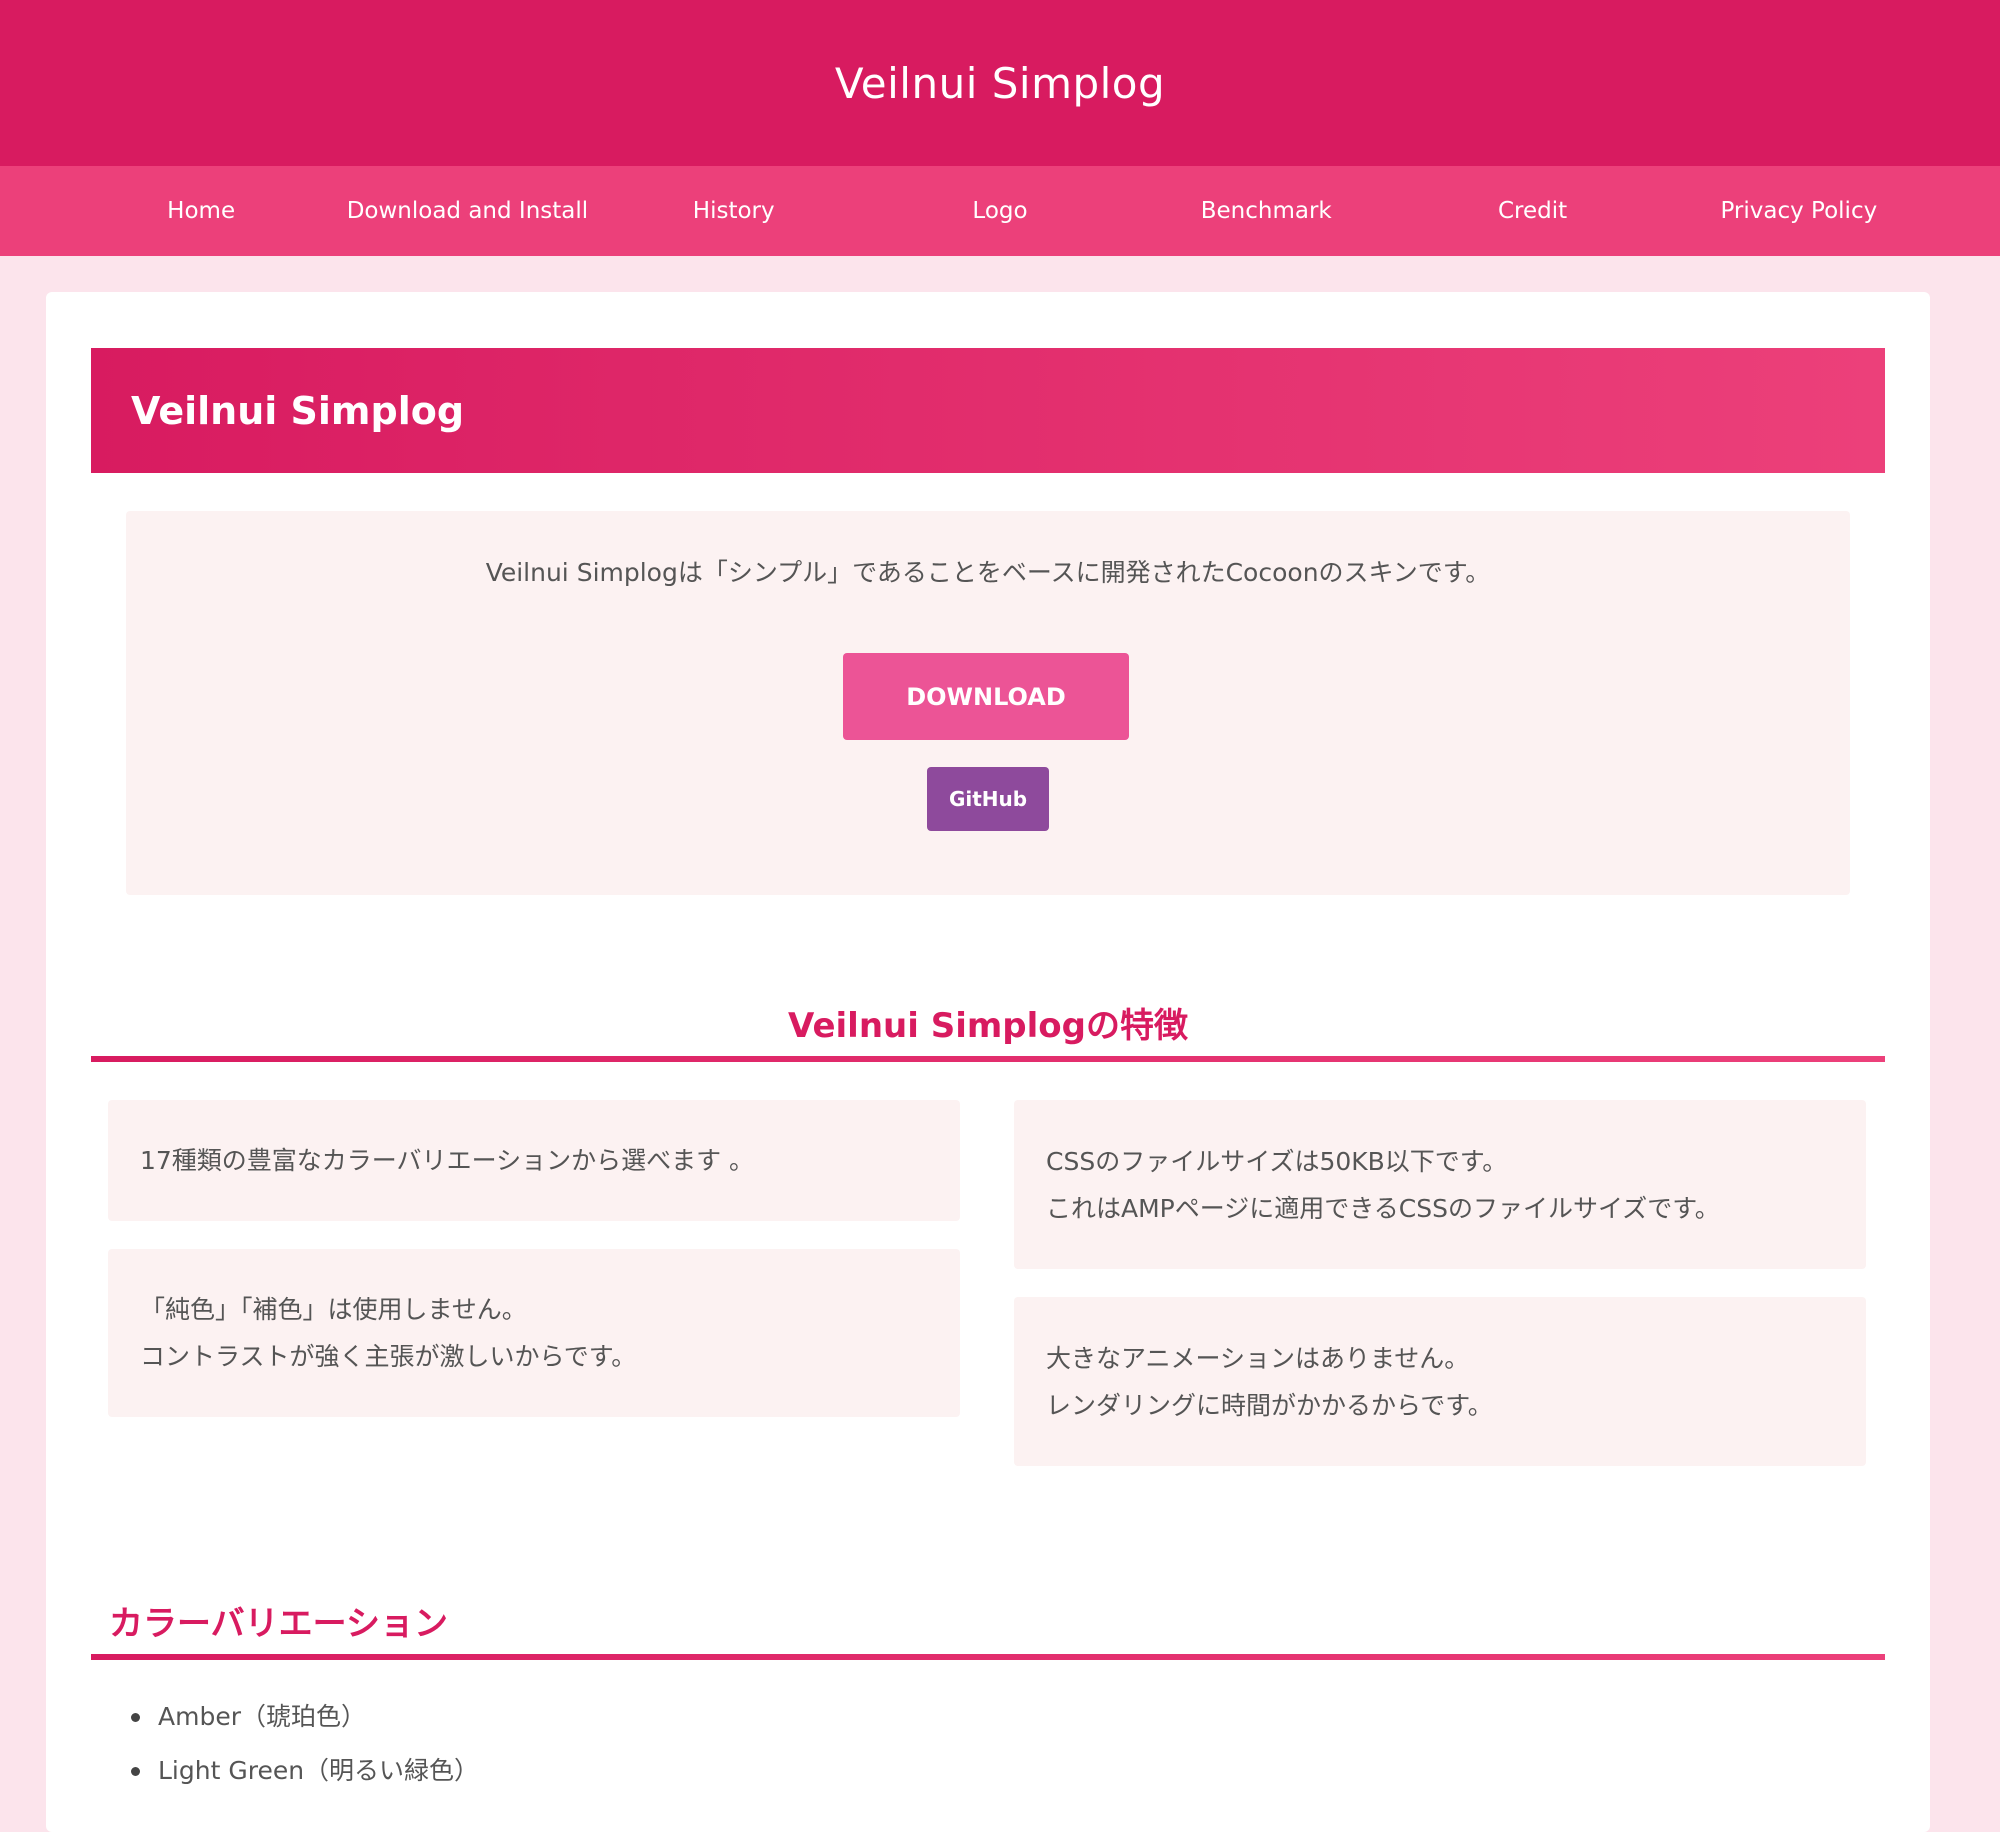  What do you see at coordinates (1383, 1208) in the screenshot?
I see `feature-line: これはAMPページに適用できるCSSのファイルサイズです。` at bounding box center [1383, 1208].